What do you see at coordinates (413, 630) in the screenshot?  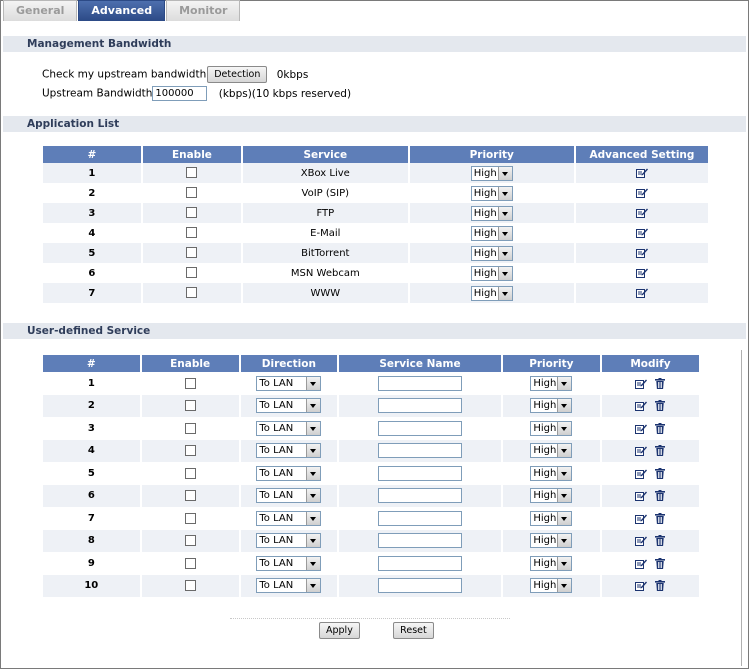 I see `reset-button: Reset` at bounding box center [413, 630].